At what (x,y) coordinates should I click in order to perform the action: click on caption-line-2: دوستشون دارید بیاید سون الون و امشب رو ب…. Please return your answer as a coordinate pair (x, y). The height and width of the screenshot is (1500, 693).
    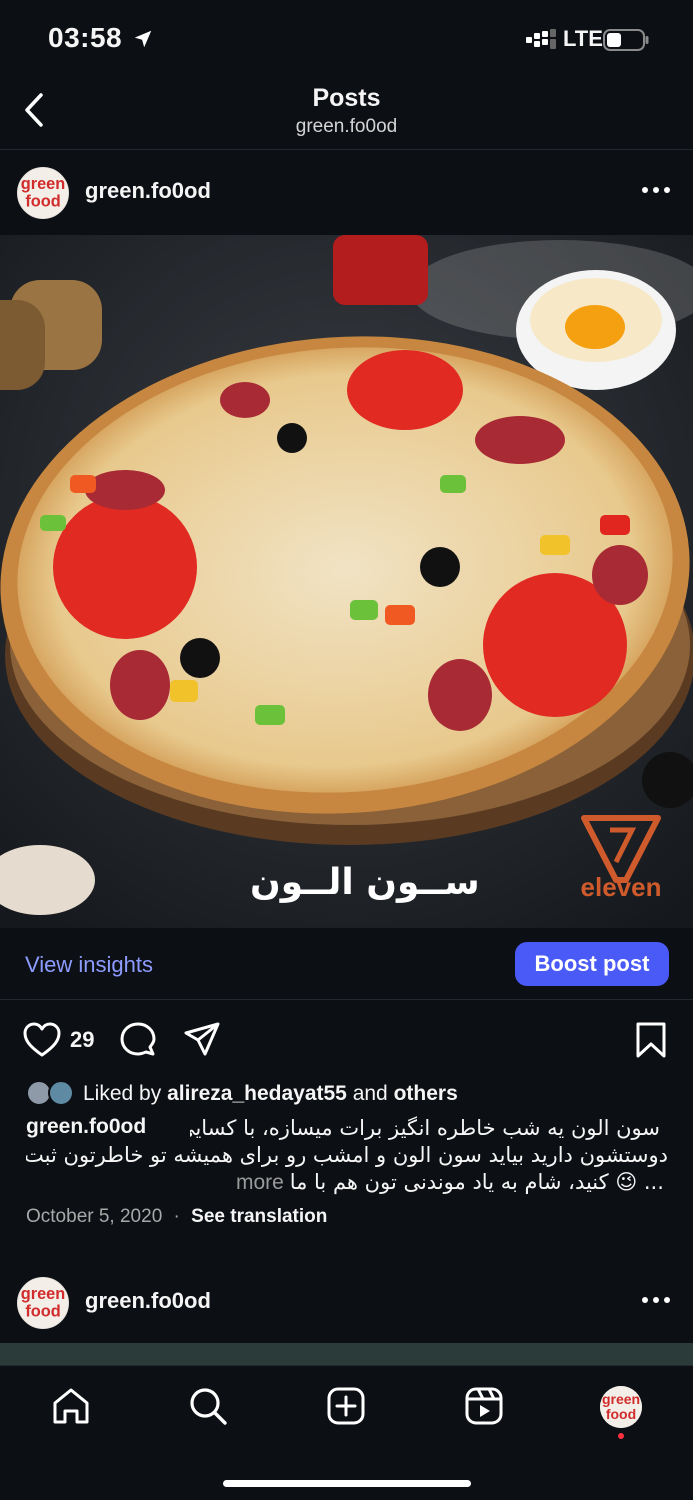
    Looking at the image, I should click on (347, 1155).